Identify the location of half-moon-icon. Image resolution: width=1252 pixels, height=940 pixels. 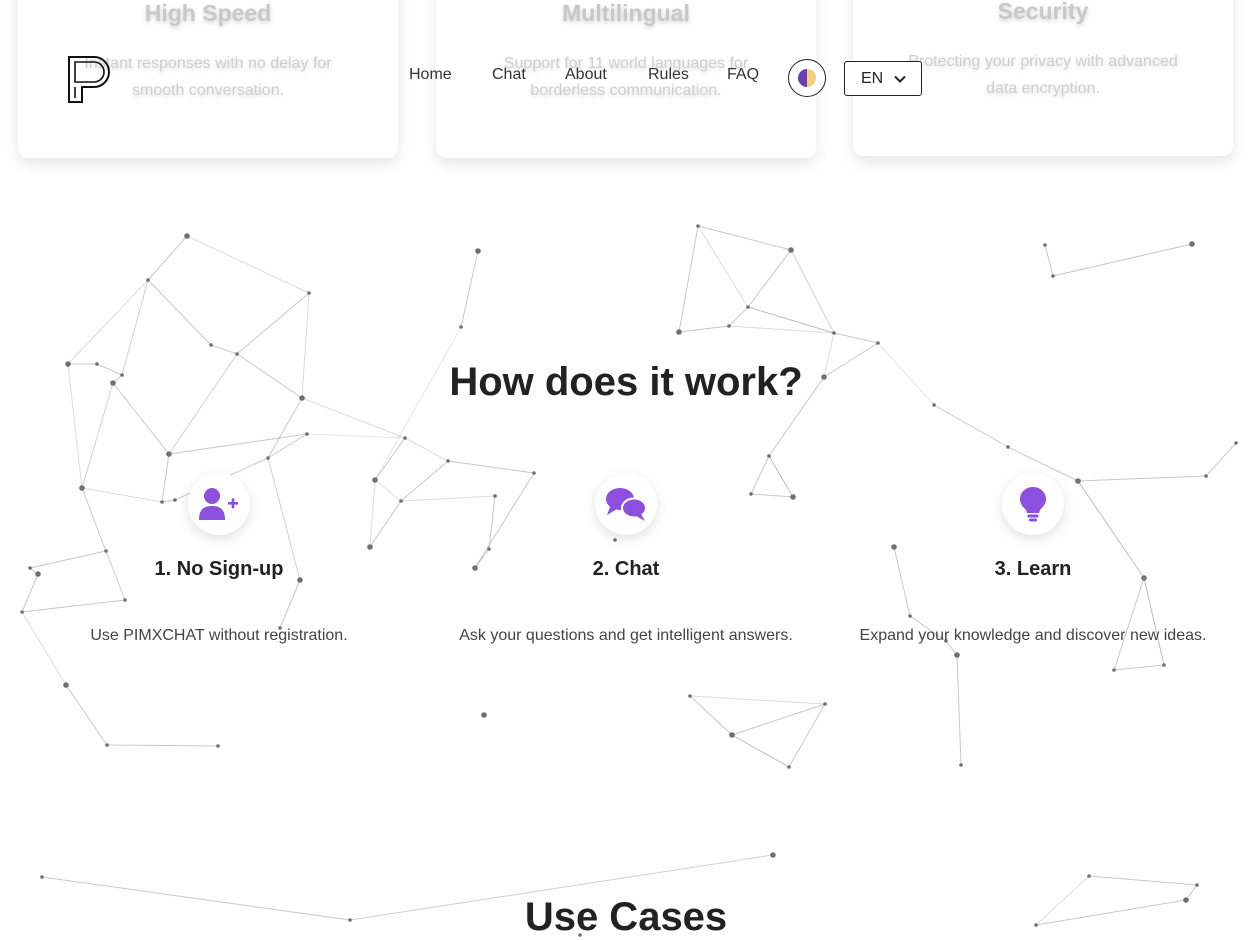
(807, 78).